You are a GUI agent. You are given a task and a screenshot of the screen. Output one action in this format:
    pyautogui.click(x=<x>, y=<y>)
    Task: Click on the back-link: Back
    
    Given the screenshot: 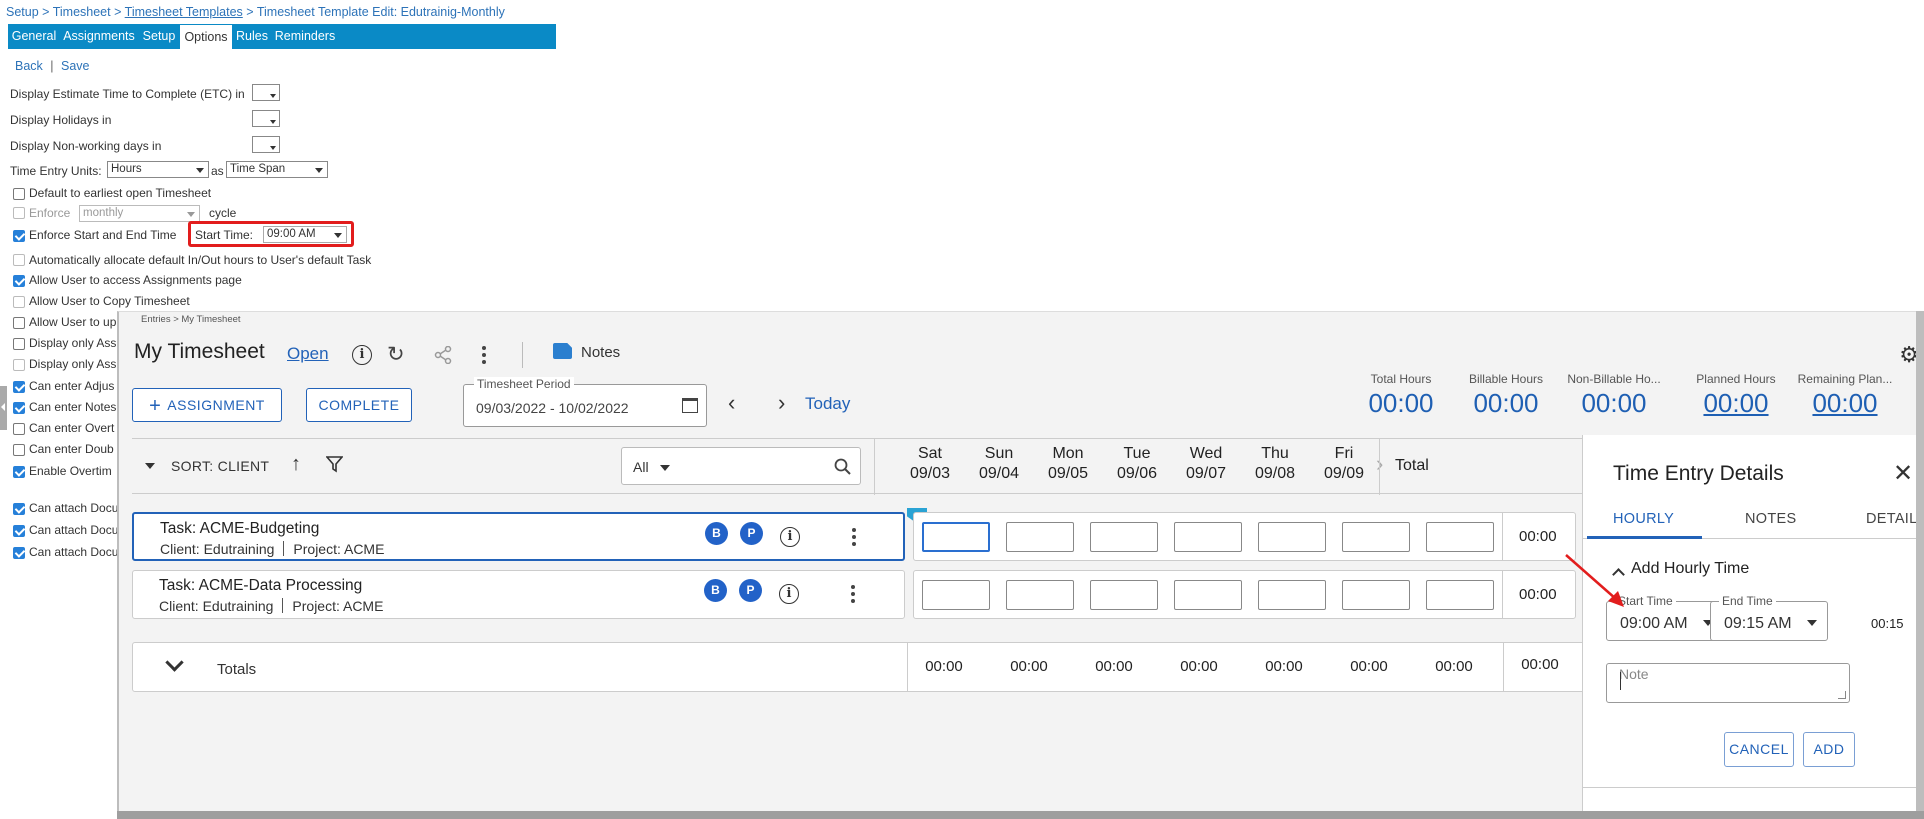 What is the action you would take?
    pyautogui.click(x=29, y=66)
    